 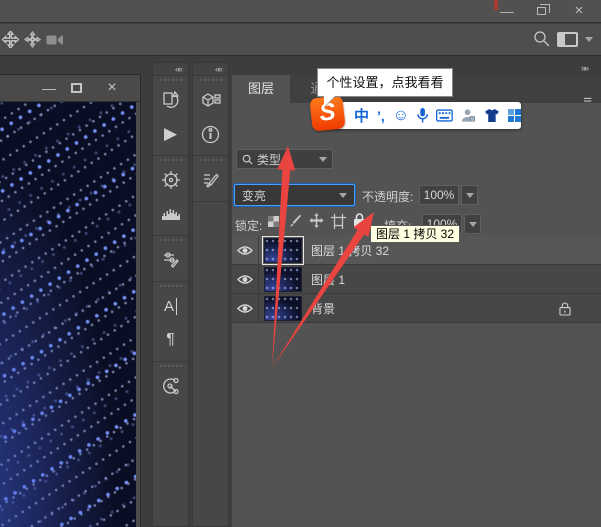 What do you see at coordinates (415, 234) in the screenshot?
I see `layer-name-tooltip: 图层 1 拷贝 32` at bounding box center [415, 234].